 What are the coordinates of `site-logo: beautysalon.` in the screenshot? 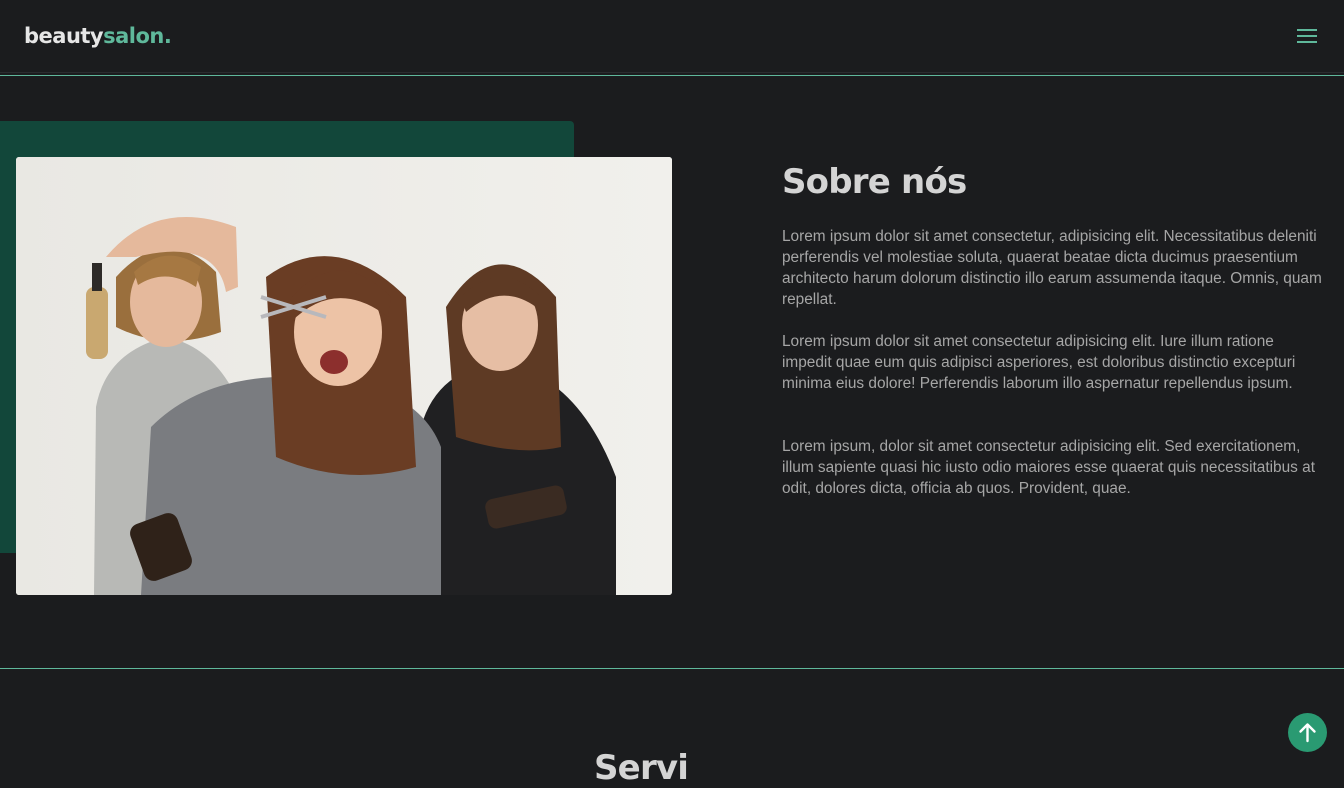 It's located at (98, 36).